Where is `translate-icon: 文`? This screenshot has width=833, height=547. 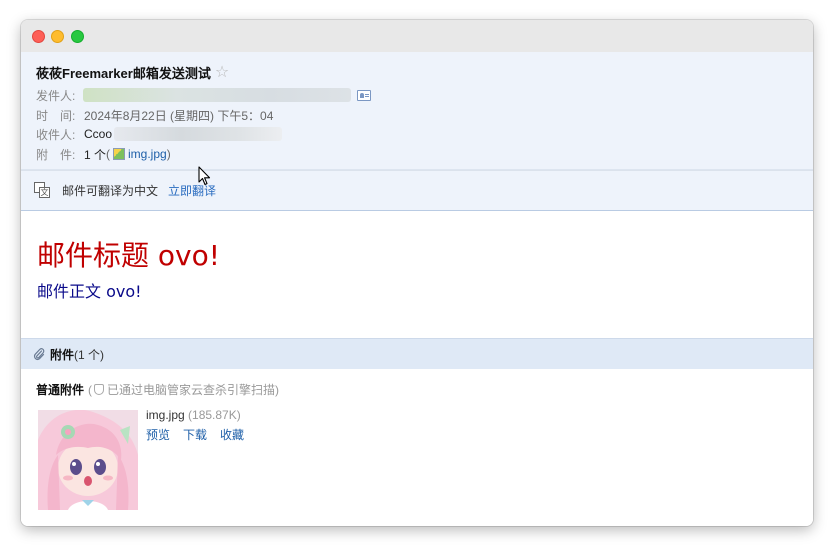 translate-icon: 文 is located at coordinates (42, 190).